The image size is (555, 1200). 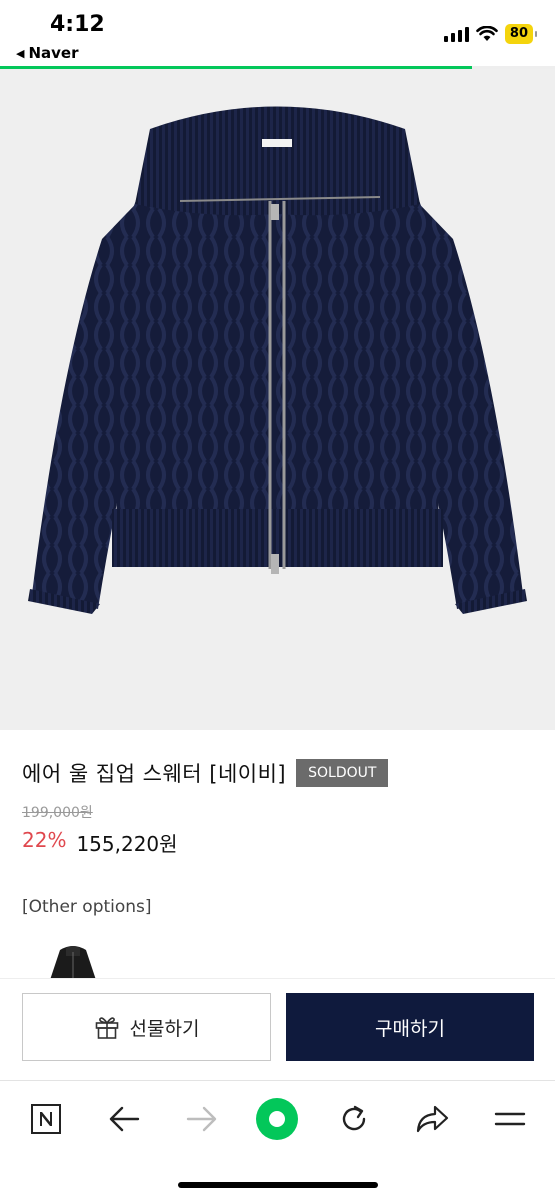 What do you see at coordinates (127, 844) in the screenshot?
I see `sale-price: 155,220원` at bounding box center [127, 844].